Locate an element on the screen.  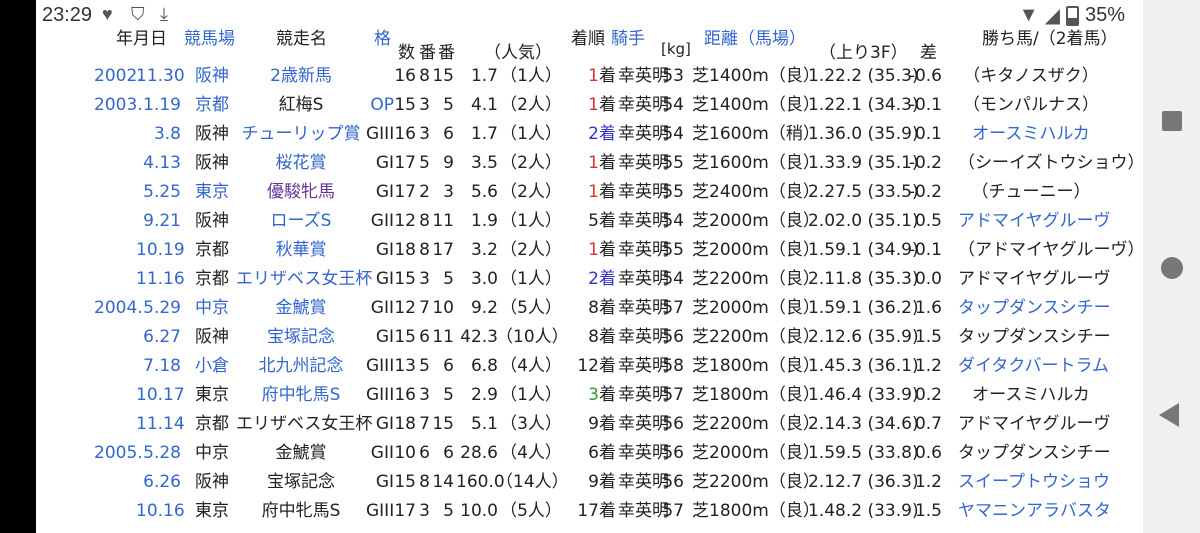
header-jockey: 騎手 is located at coordinates (628, 36).